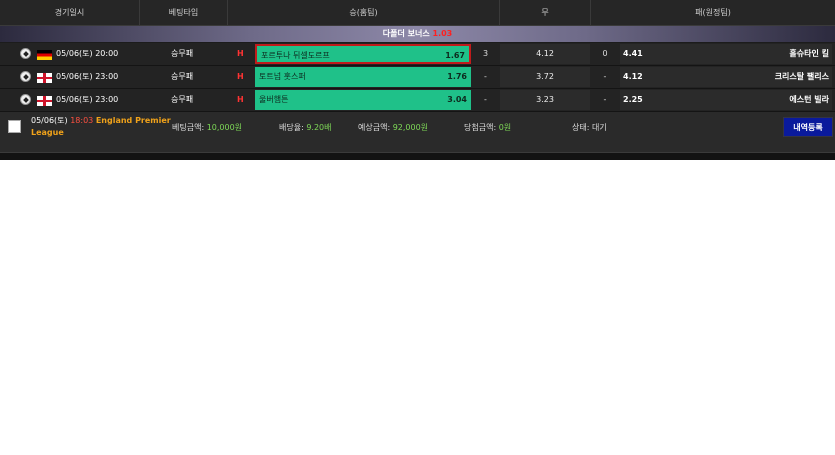 This screenshot has width=835, height=455. What do you see at coordinates (224, 127) in the screenshot?
I see `bet-amount-value: 10,000원` at bounding box center [224, 127].